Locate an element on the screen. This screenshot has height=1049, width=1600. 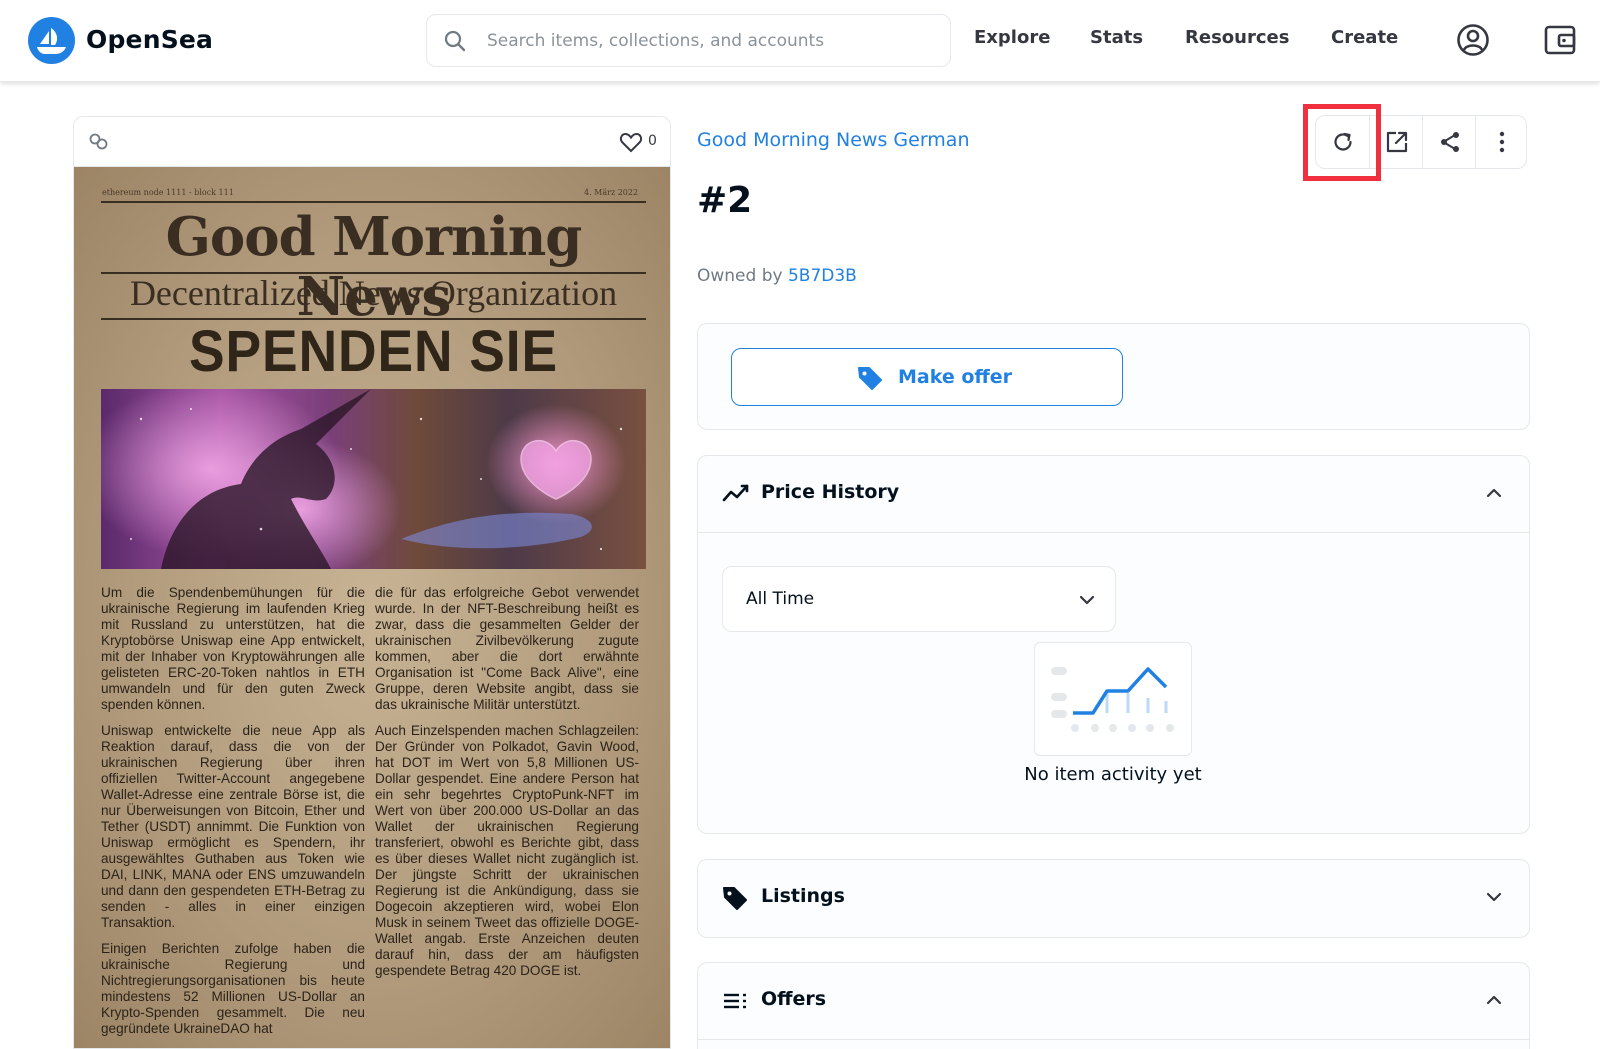
wallet-icon is located at coordinates (1560, 40).